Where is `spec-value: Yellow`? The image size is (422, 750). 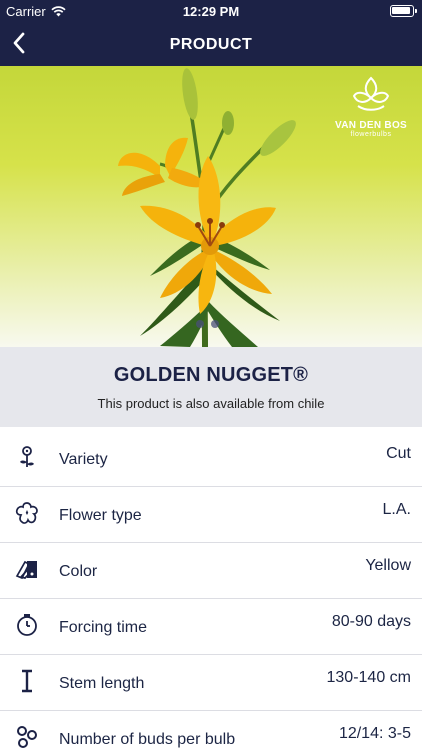
spec-value: Yellow is located at coordinates (388, 565).